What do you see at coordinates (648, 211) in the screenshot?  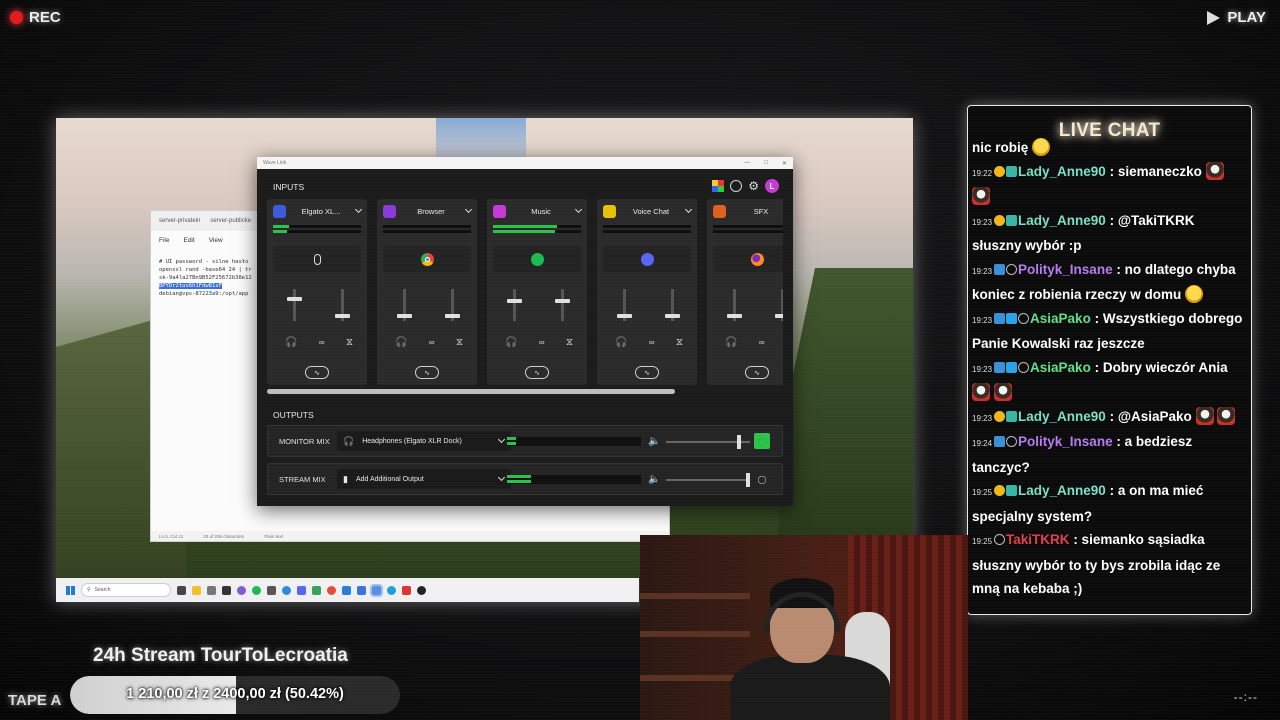 I see `channel-header: Voice Chat` at bounding box center [648, 211].